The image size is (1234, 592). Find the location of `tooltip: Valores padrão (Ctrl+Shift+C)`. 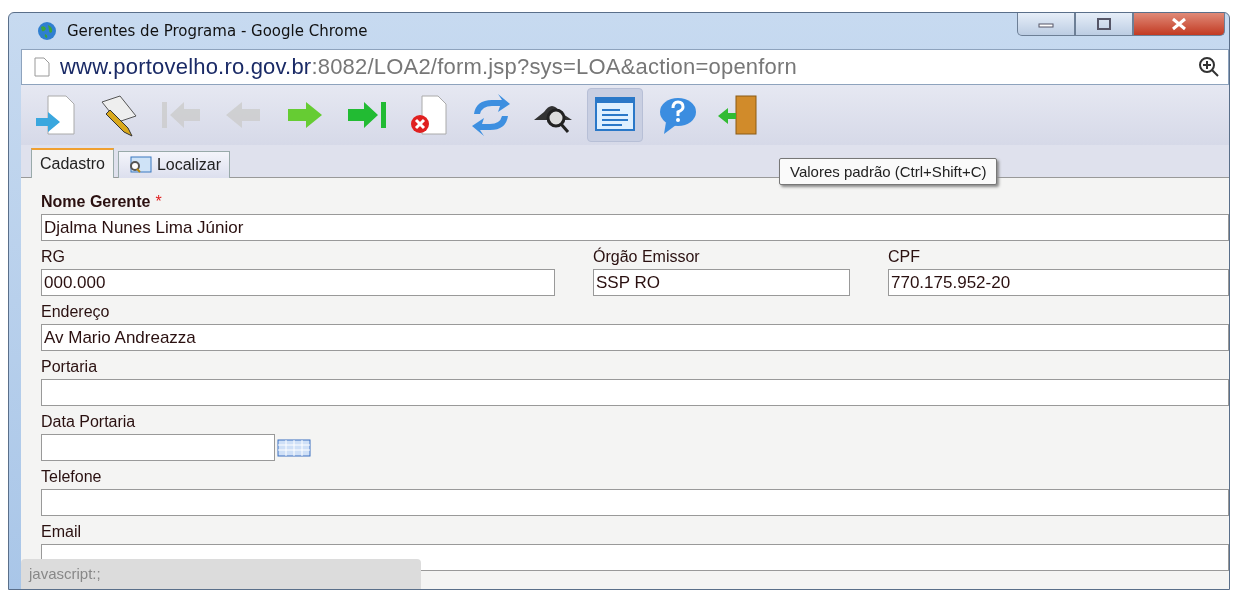

tooltip: Valores padrão (Ctrl+Shift+C) is located at coordinates (888, 171).